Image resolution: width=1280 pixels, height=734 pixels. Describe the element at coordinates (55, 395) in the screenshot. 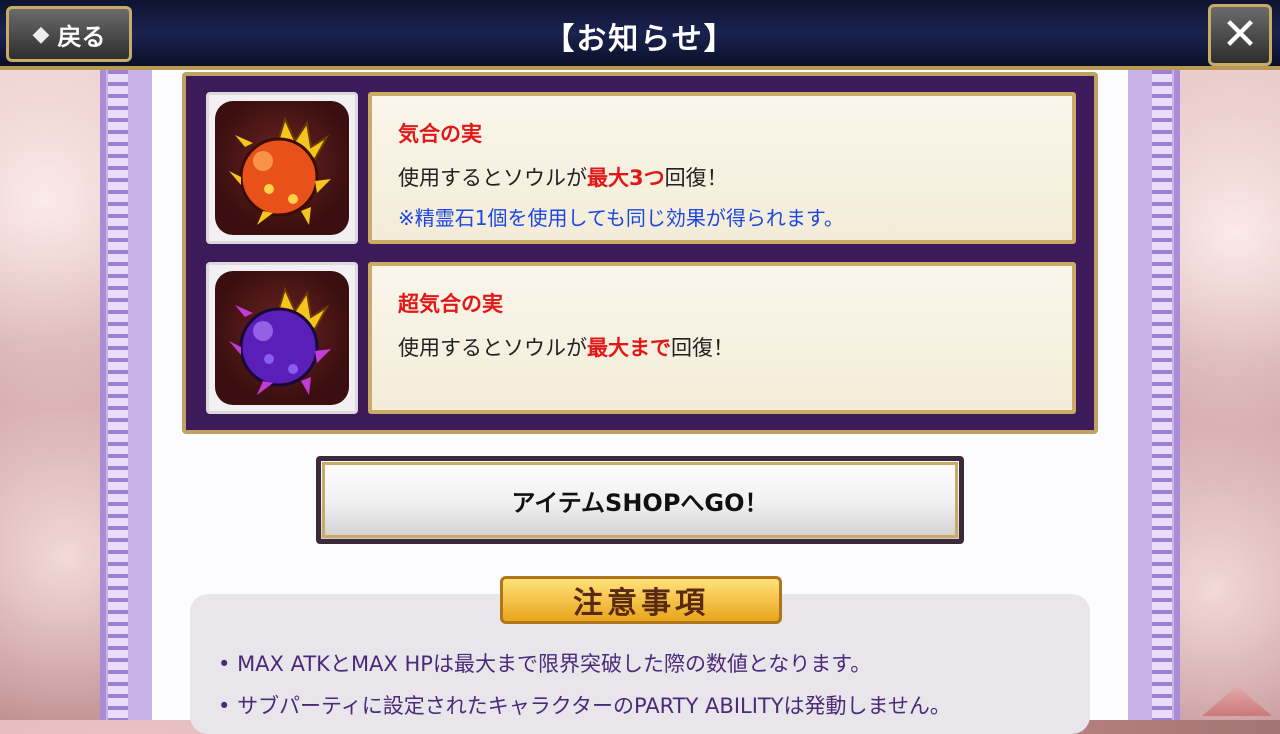

I see `left-decorative-background` at that location.